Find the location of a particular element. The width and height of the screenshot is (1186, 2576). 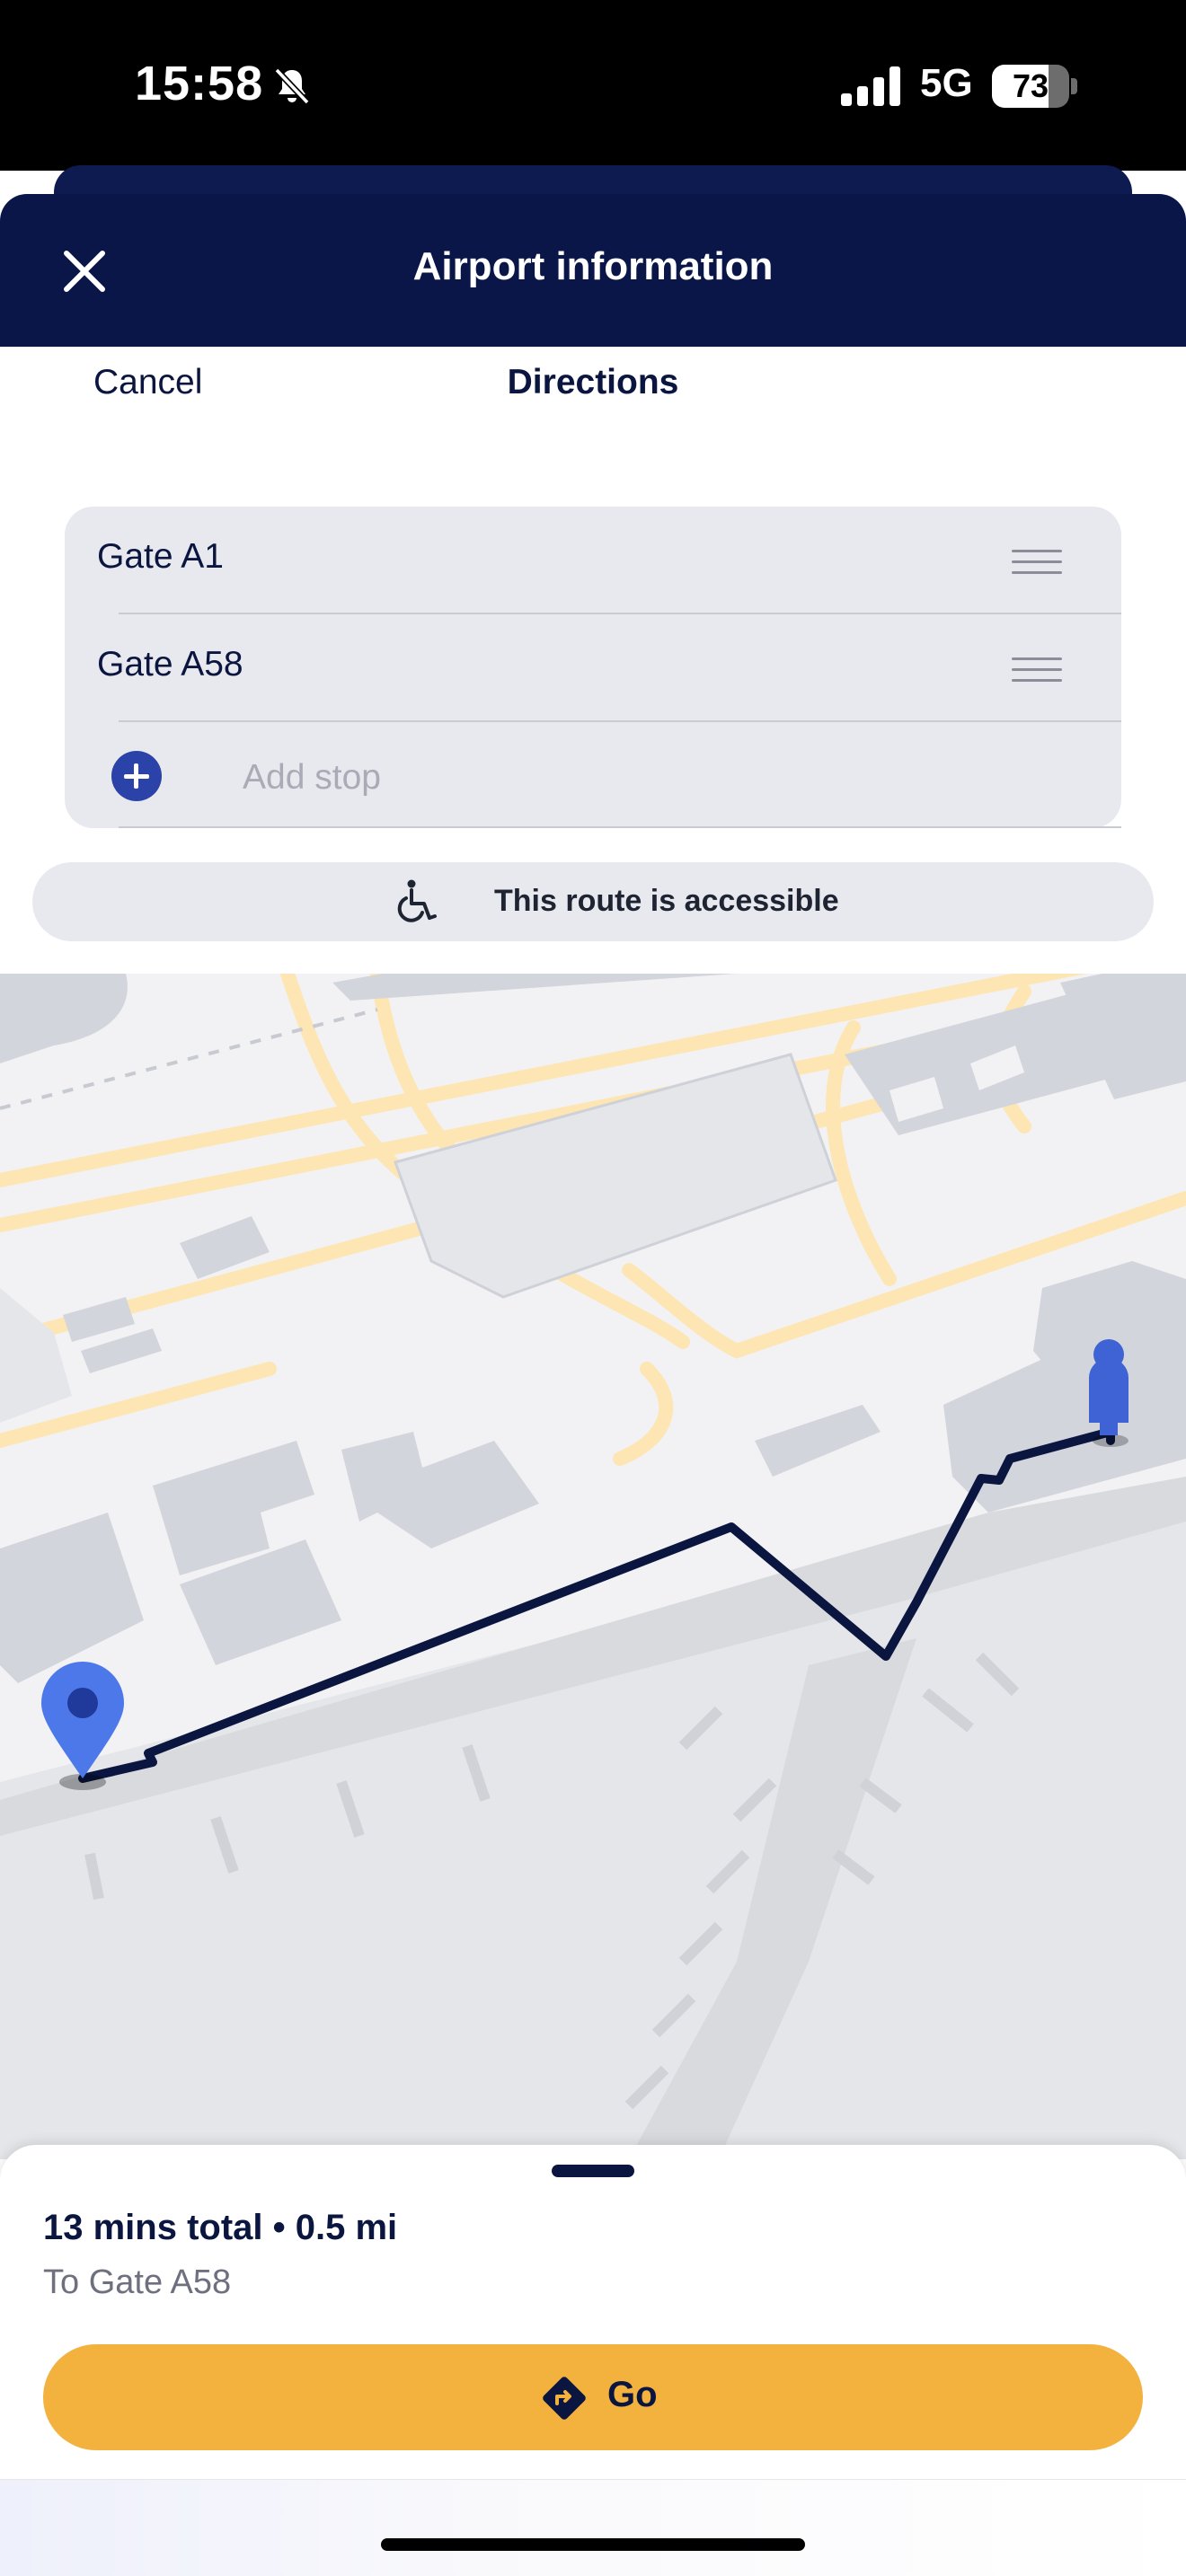

route-stop-destination: Gate A58 is located at coordinates (593, 668).